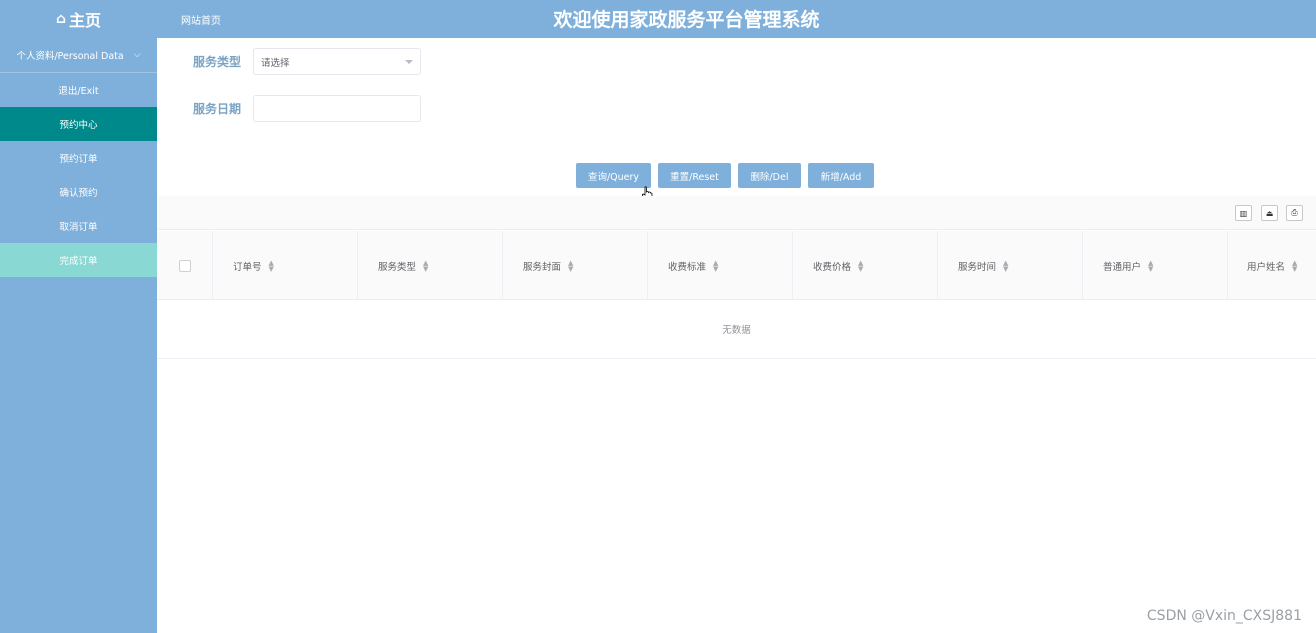  What do you see at coordinates (409, 62) in the screenshot?
I see `caret-down-icon` at bounding box center [409, 62].